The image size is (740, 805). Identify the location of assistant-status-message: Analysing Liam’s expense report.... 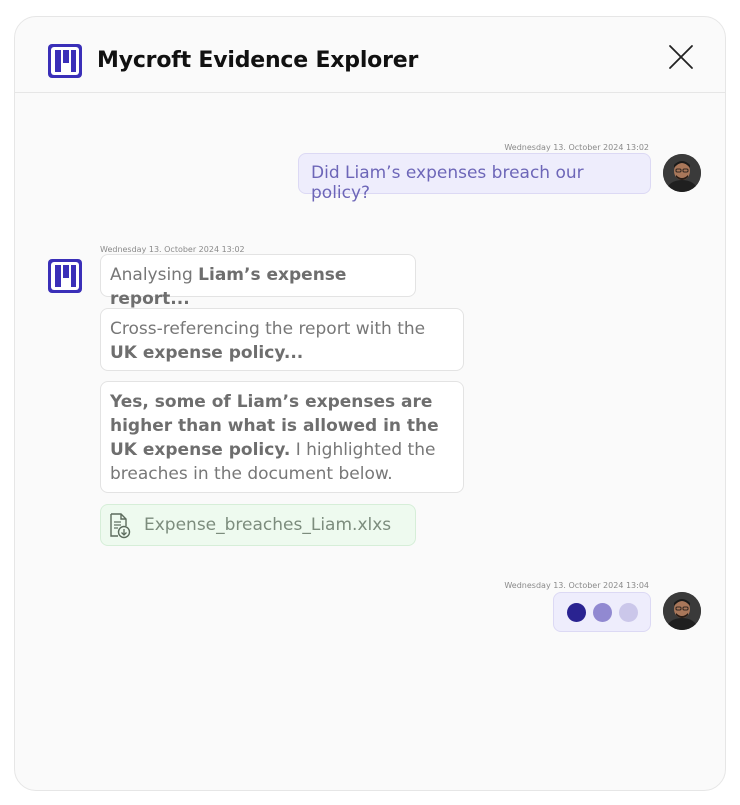
(258, 281).